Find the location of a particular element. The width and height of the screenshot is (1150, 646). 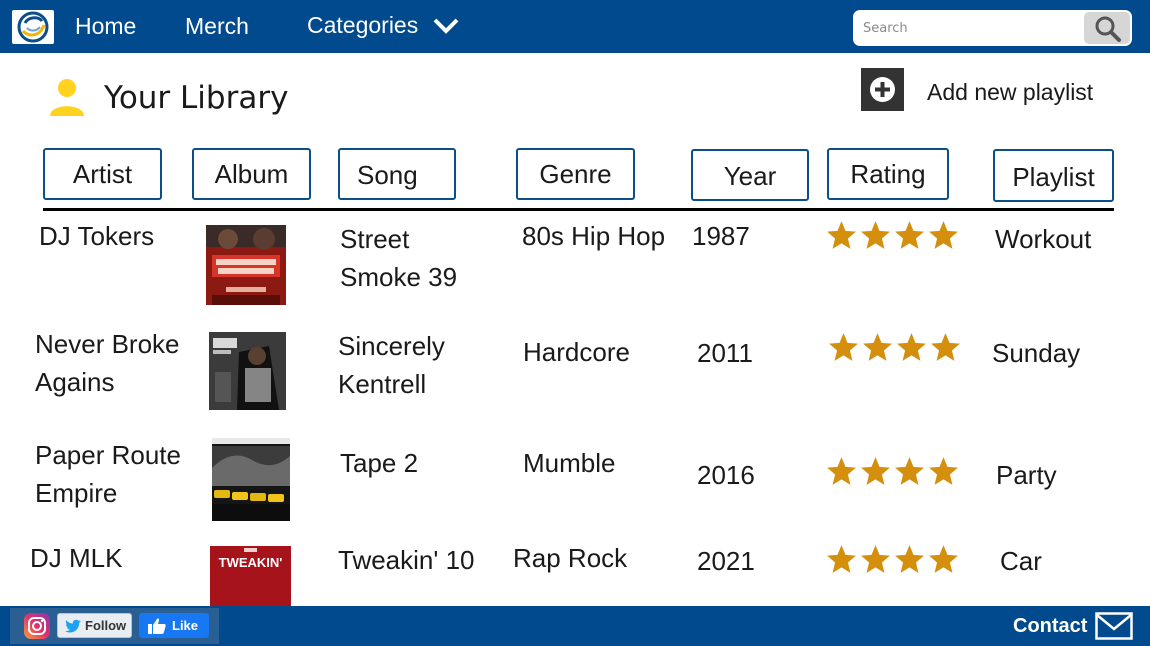

song-cell: Street Smoke 39 is located at coordinates (398, 258).